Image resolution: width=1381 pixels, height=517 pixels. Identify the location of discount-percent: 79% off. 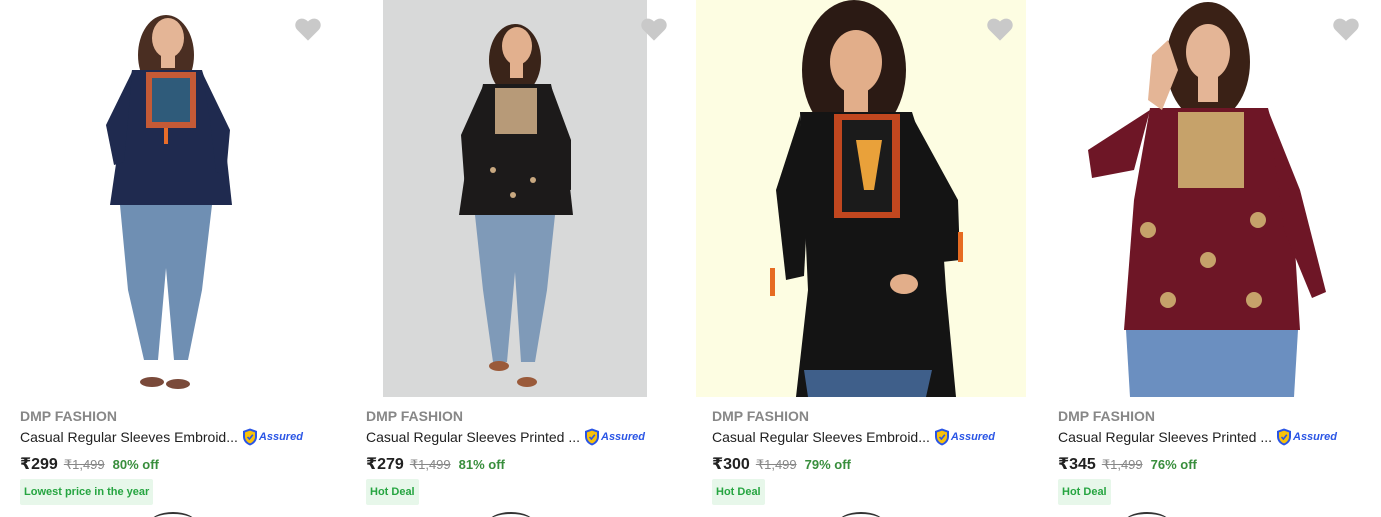
(827, 464).